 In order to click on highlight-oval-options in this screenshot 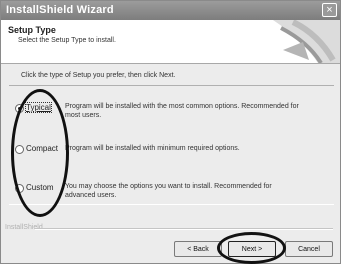, I will do `click(40, 153)`.